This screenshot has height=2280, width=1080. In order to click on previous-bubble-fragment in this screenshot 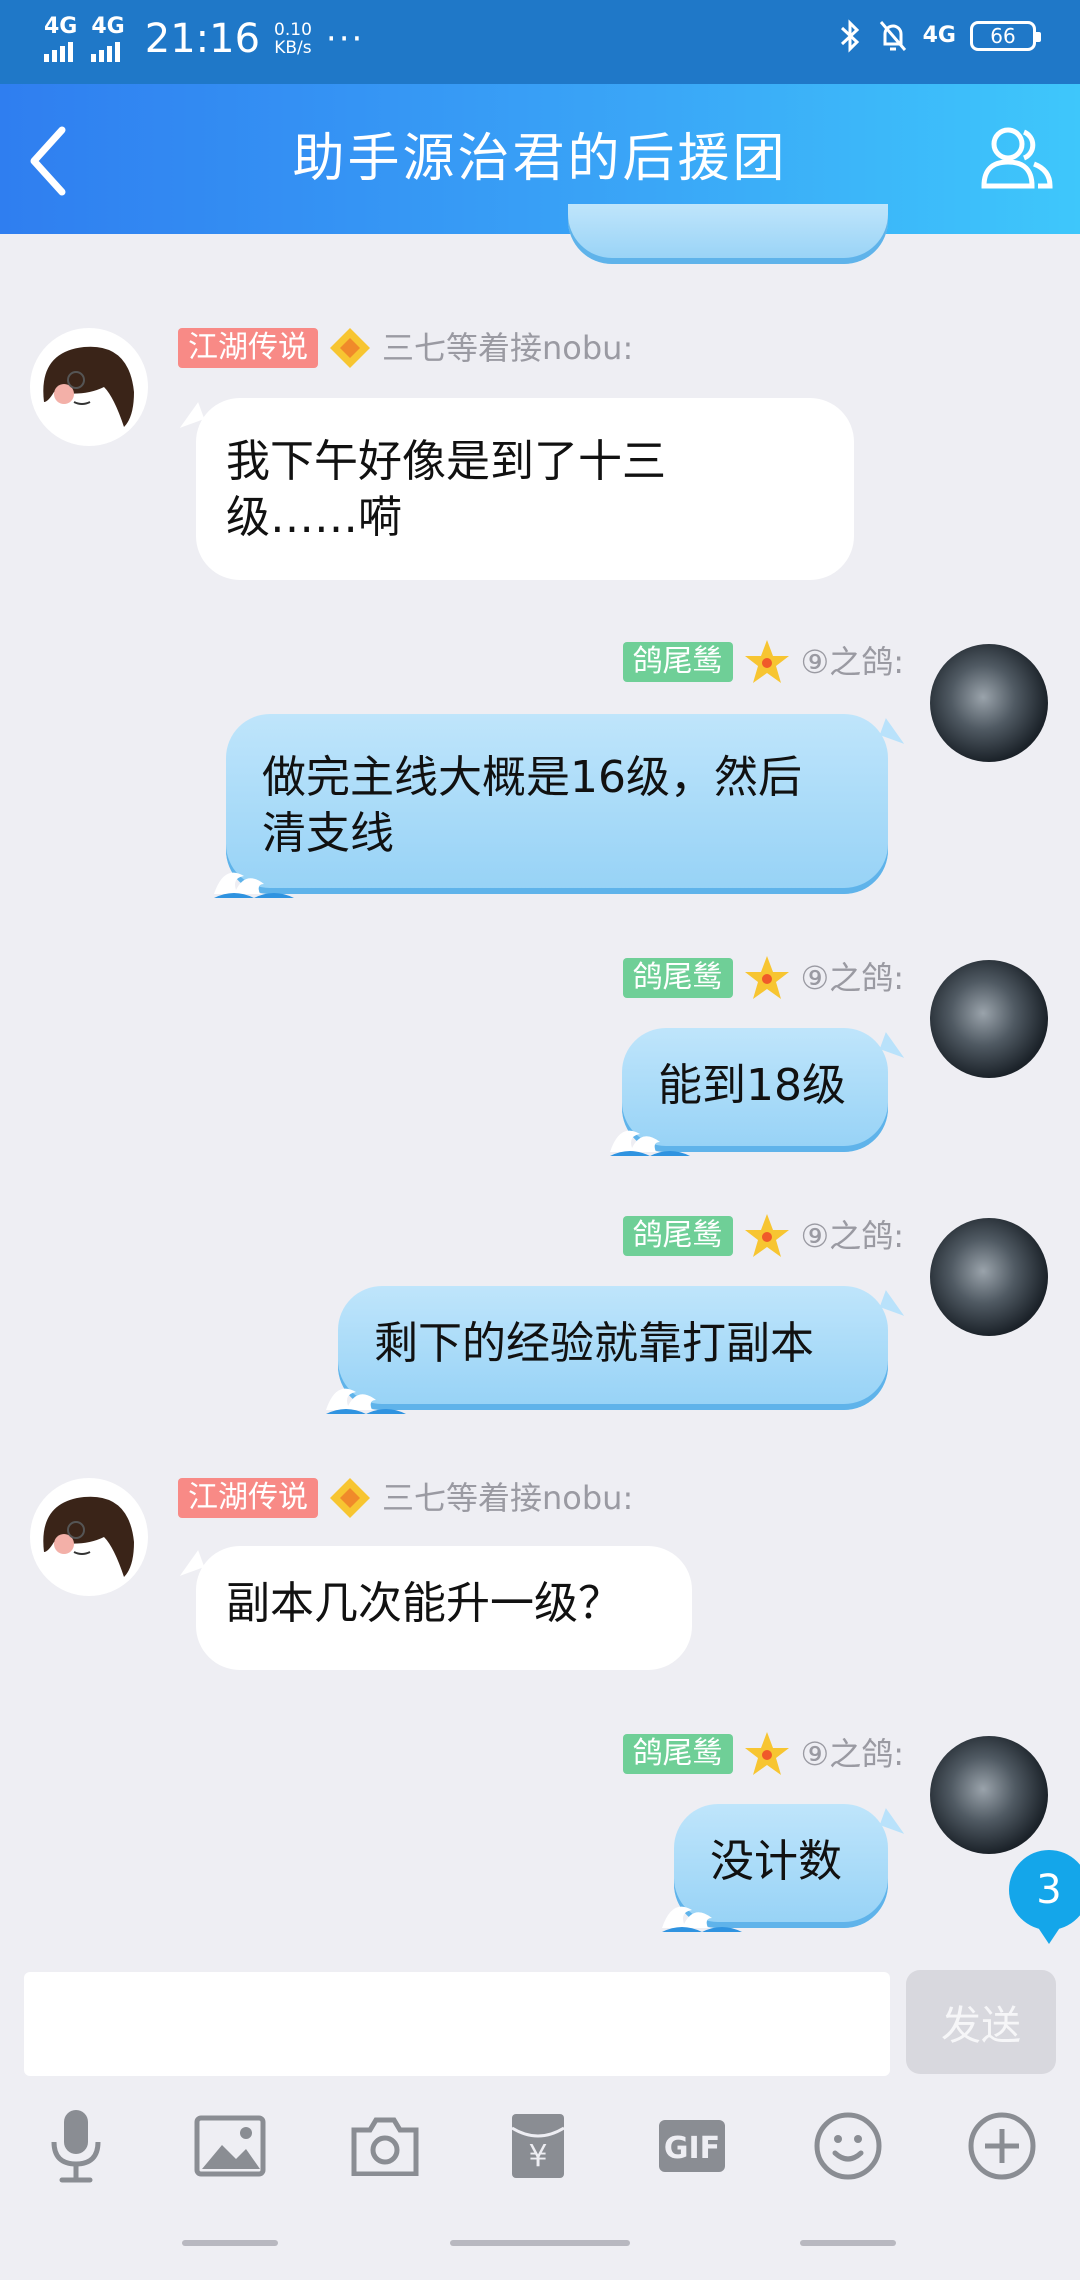, I will do `click(728, 234)`.